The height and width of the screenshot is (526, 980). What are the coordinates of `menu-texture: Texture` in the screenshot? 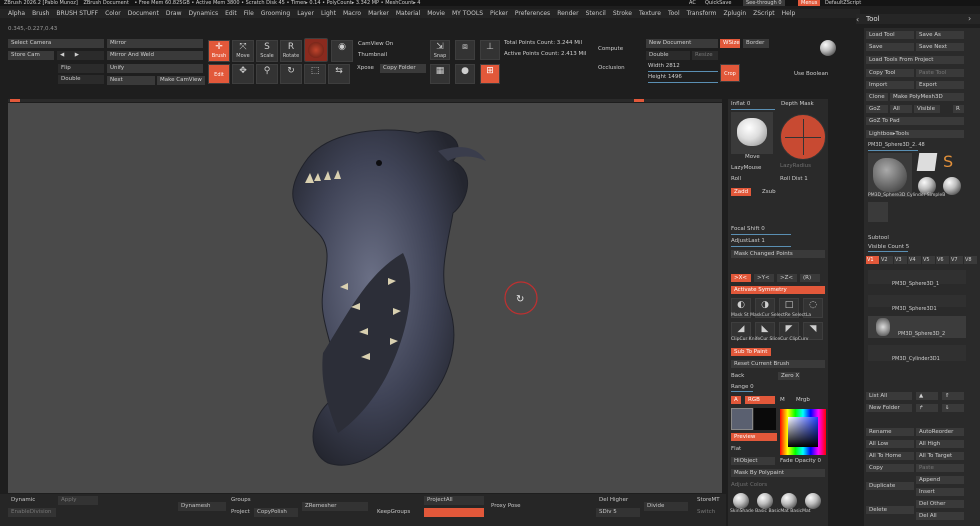 It's located at (650, 13).